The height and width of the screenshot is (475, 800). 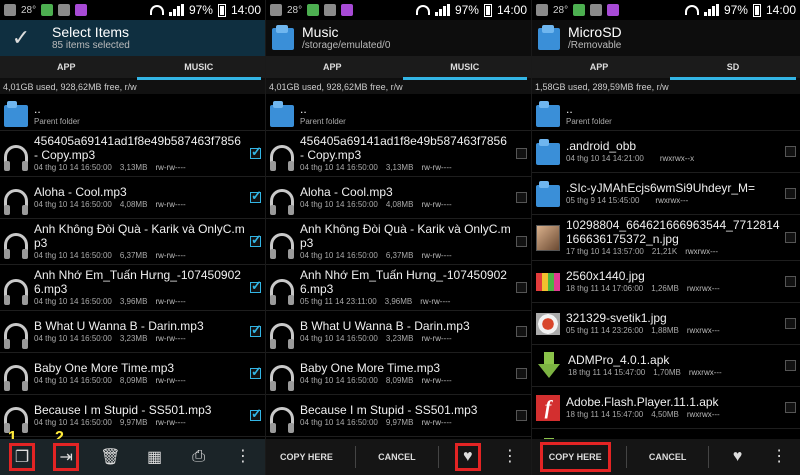 I want to click on file-date: 18 thg 11 14 15:47:00, so click(x=607, y=372).